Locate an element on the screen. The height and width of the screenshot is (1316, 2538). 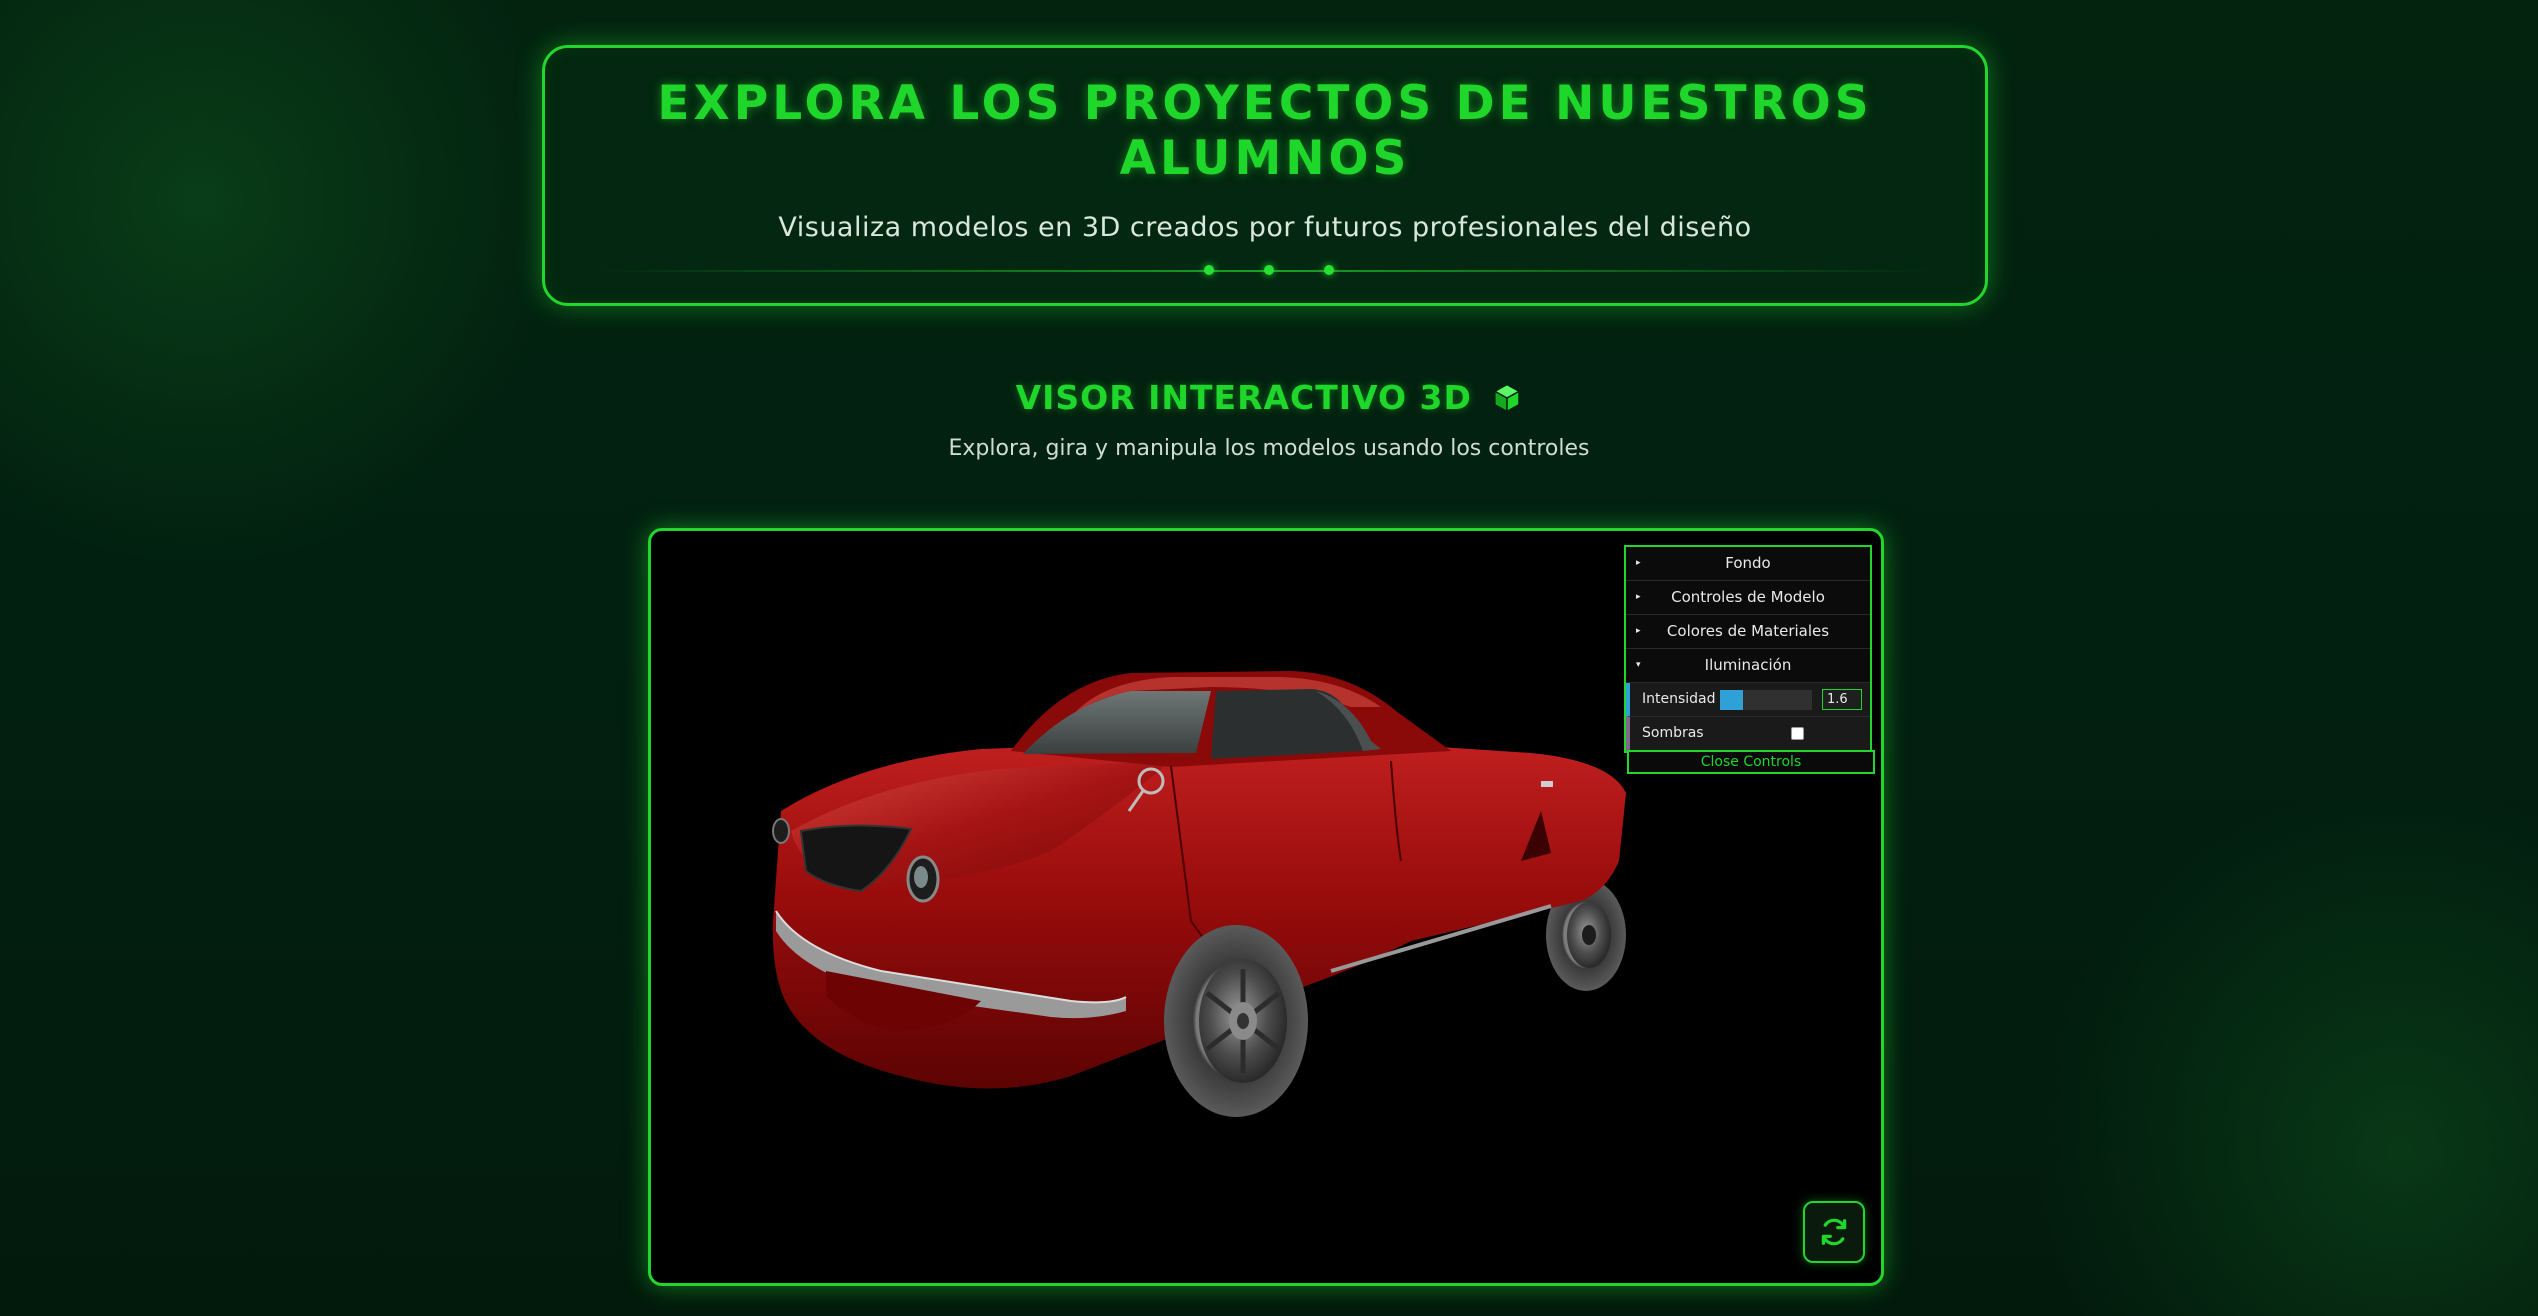
refresh-icon is located at coordinates (1834, 1232).